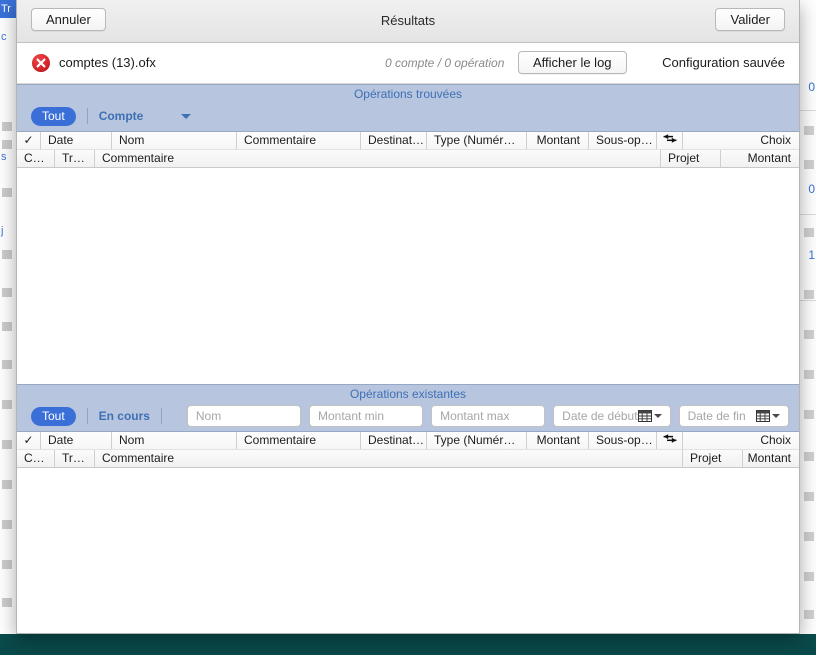 The height and width of the screenshot is (655, 816). Describe the element at coordinates (600, 416) in the screenshot. I see `date-start-placeholder: Date de début` at that location.